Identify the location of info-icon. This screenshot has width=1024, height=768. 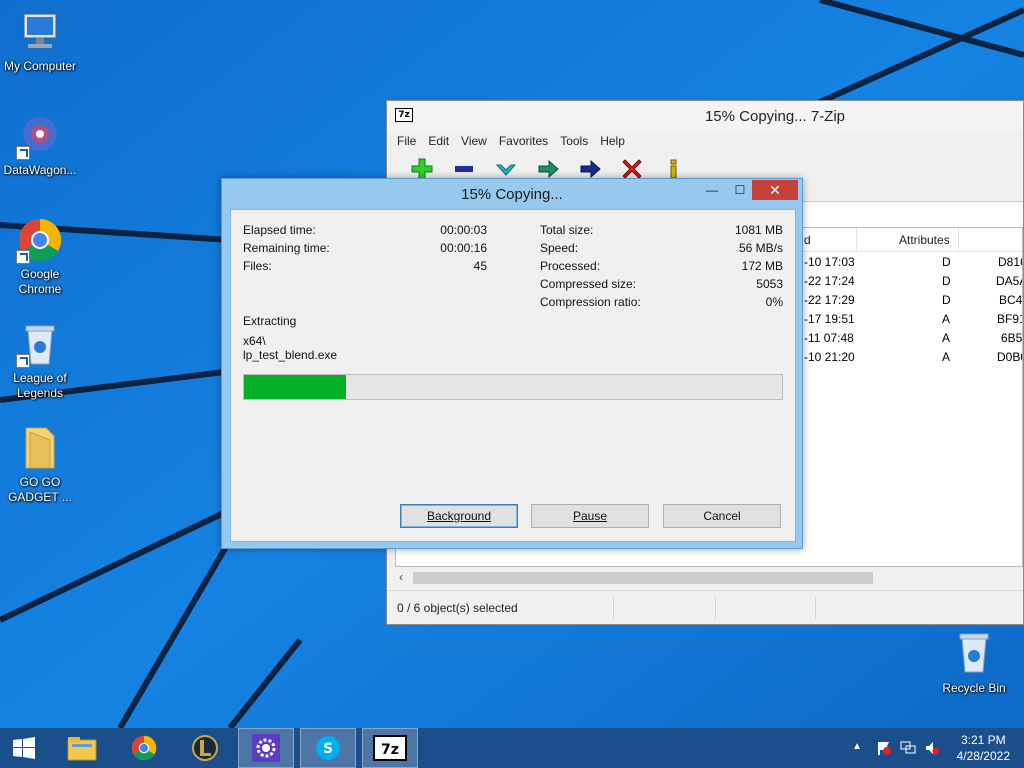
(673, 169).